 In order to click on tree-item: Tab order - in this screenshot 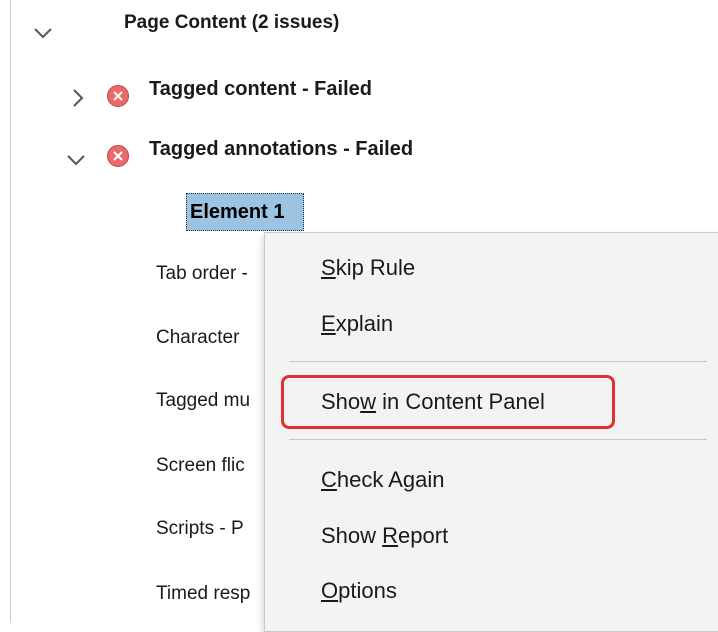, I will do `click(202, 274)`.